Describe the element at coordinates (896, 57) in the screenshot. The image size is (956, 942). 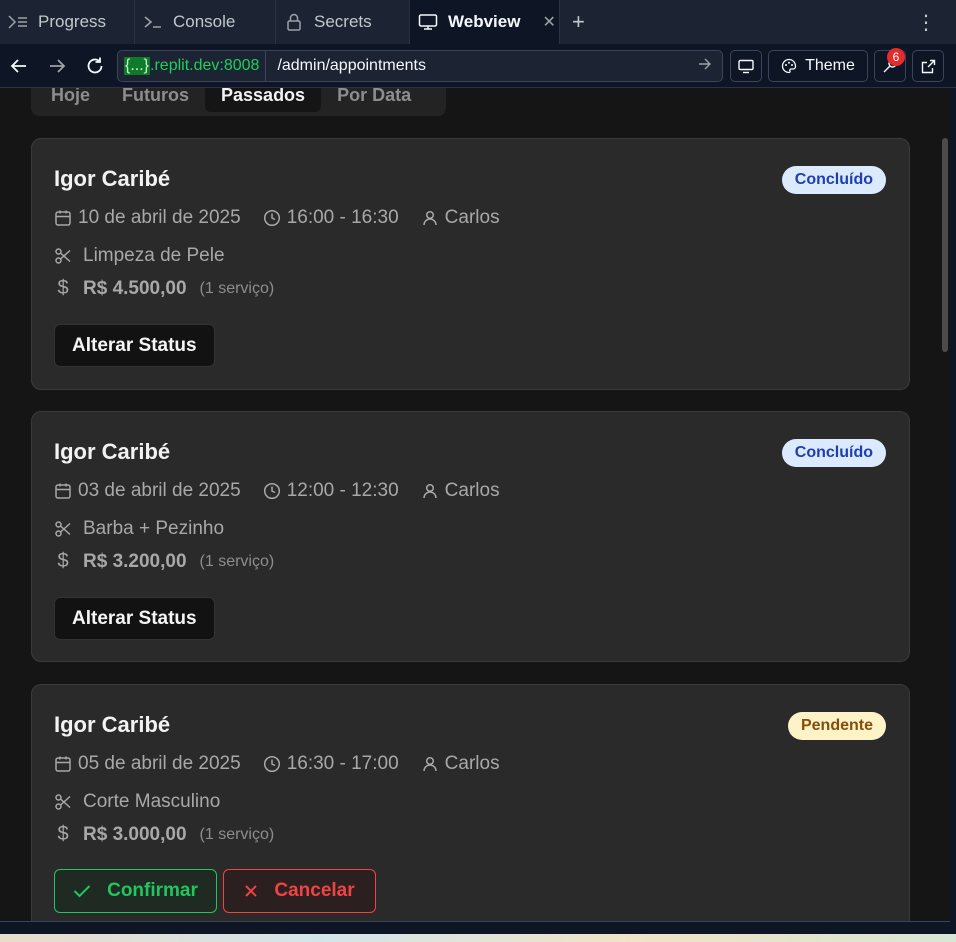
I see `notification-badge: 6` at that location.